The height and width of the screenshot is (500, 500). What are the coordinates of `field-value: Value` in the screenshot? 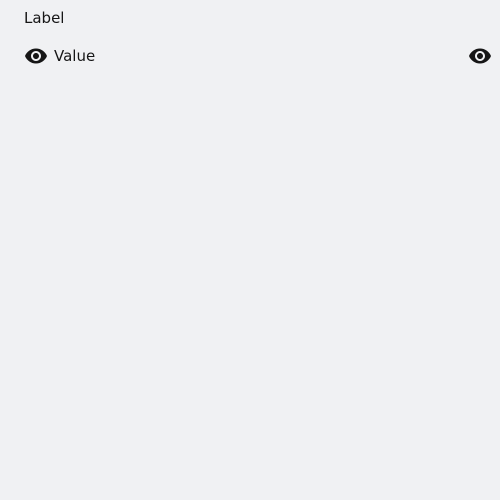 It's located at (75, 56).